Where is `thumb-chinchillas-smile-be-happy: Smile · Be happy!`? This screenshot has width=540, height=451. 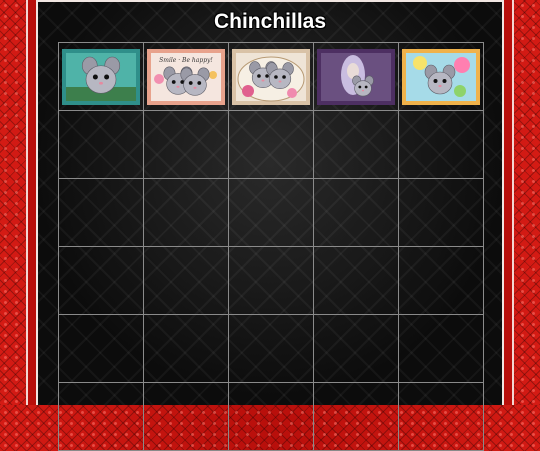
thumb-chinchillas-smile-be-happy: Smile · Be happy! is located at coordinates (186, 76).